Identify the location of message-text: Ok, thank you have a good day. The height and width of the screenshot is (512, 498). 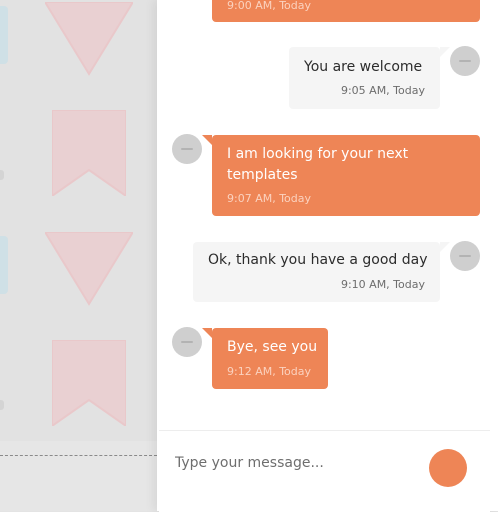
(318, 260).